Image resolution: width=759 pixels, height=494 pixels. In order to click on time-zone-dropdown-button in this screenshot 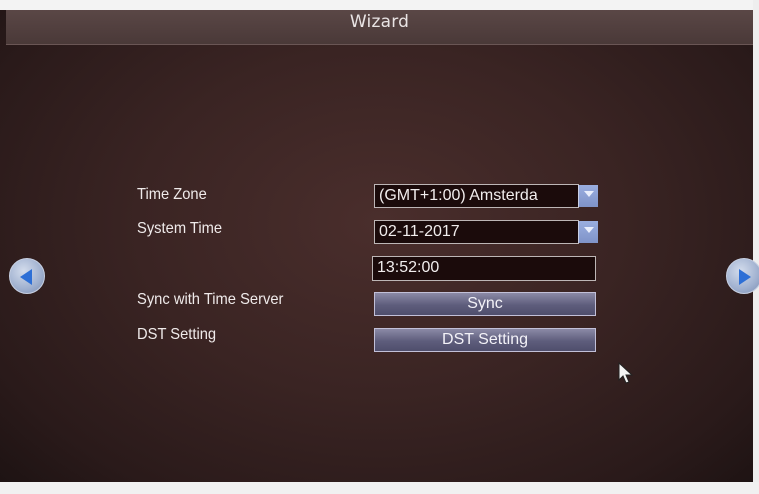, I will do `click(588, 196)`.